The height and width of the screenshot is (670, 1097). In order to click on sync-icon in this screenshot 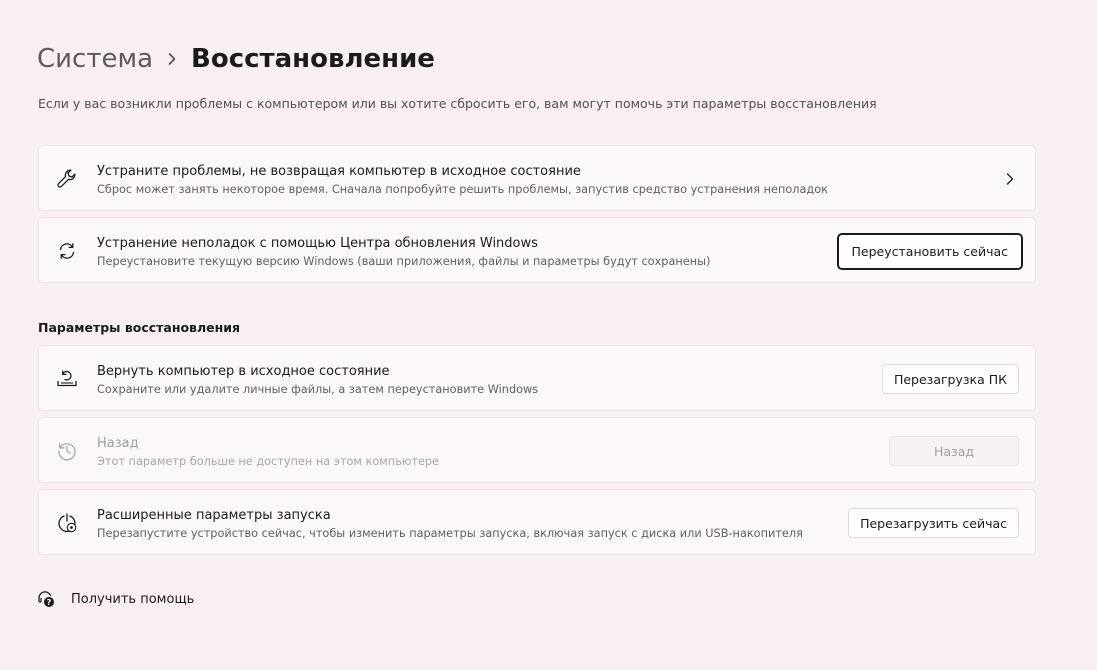, I will do `click(67, 251)`.